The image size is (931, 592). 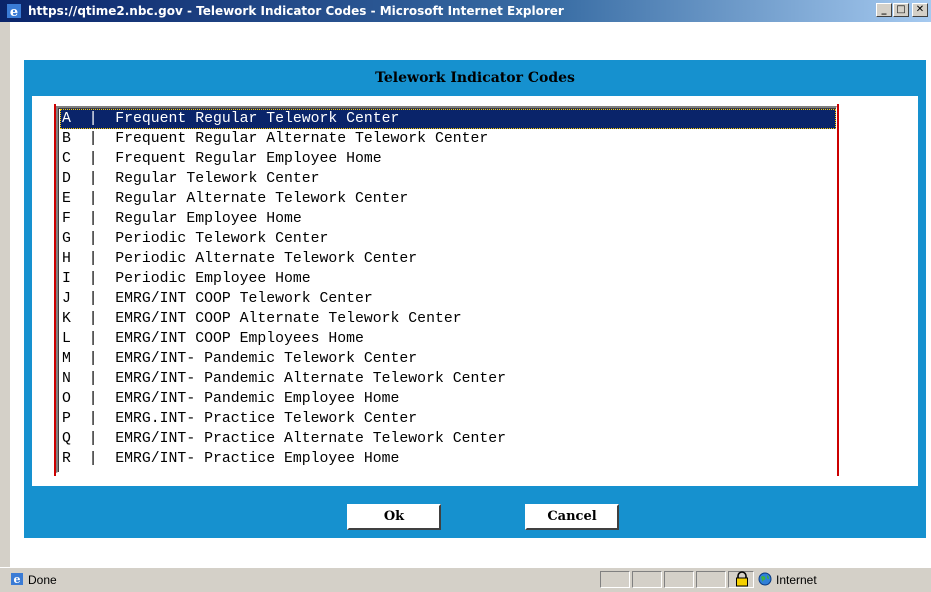 I want to click on lock-icon, so click(x=742, y=579).